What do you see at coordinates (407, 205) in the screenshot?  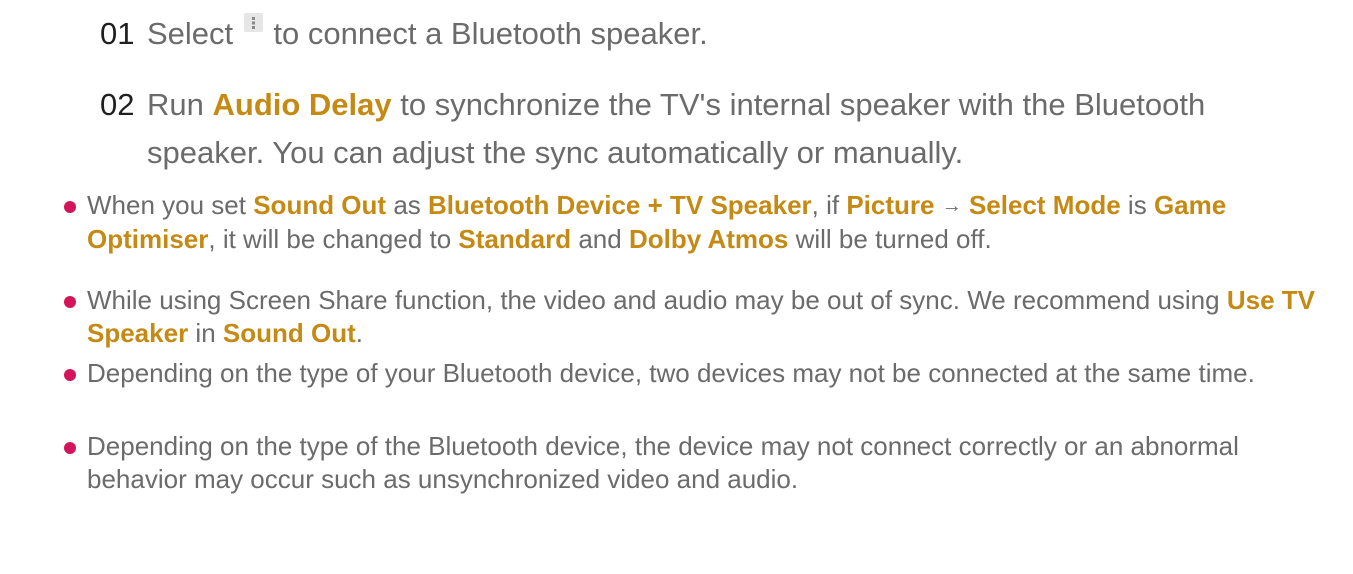 I see `note-text-part: as` at bounding box center [407, 205].